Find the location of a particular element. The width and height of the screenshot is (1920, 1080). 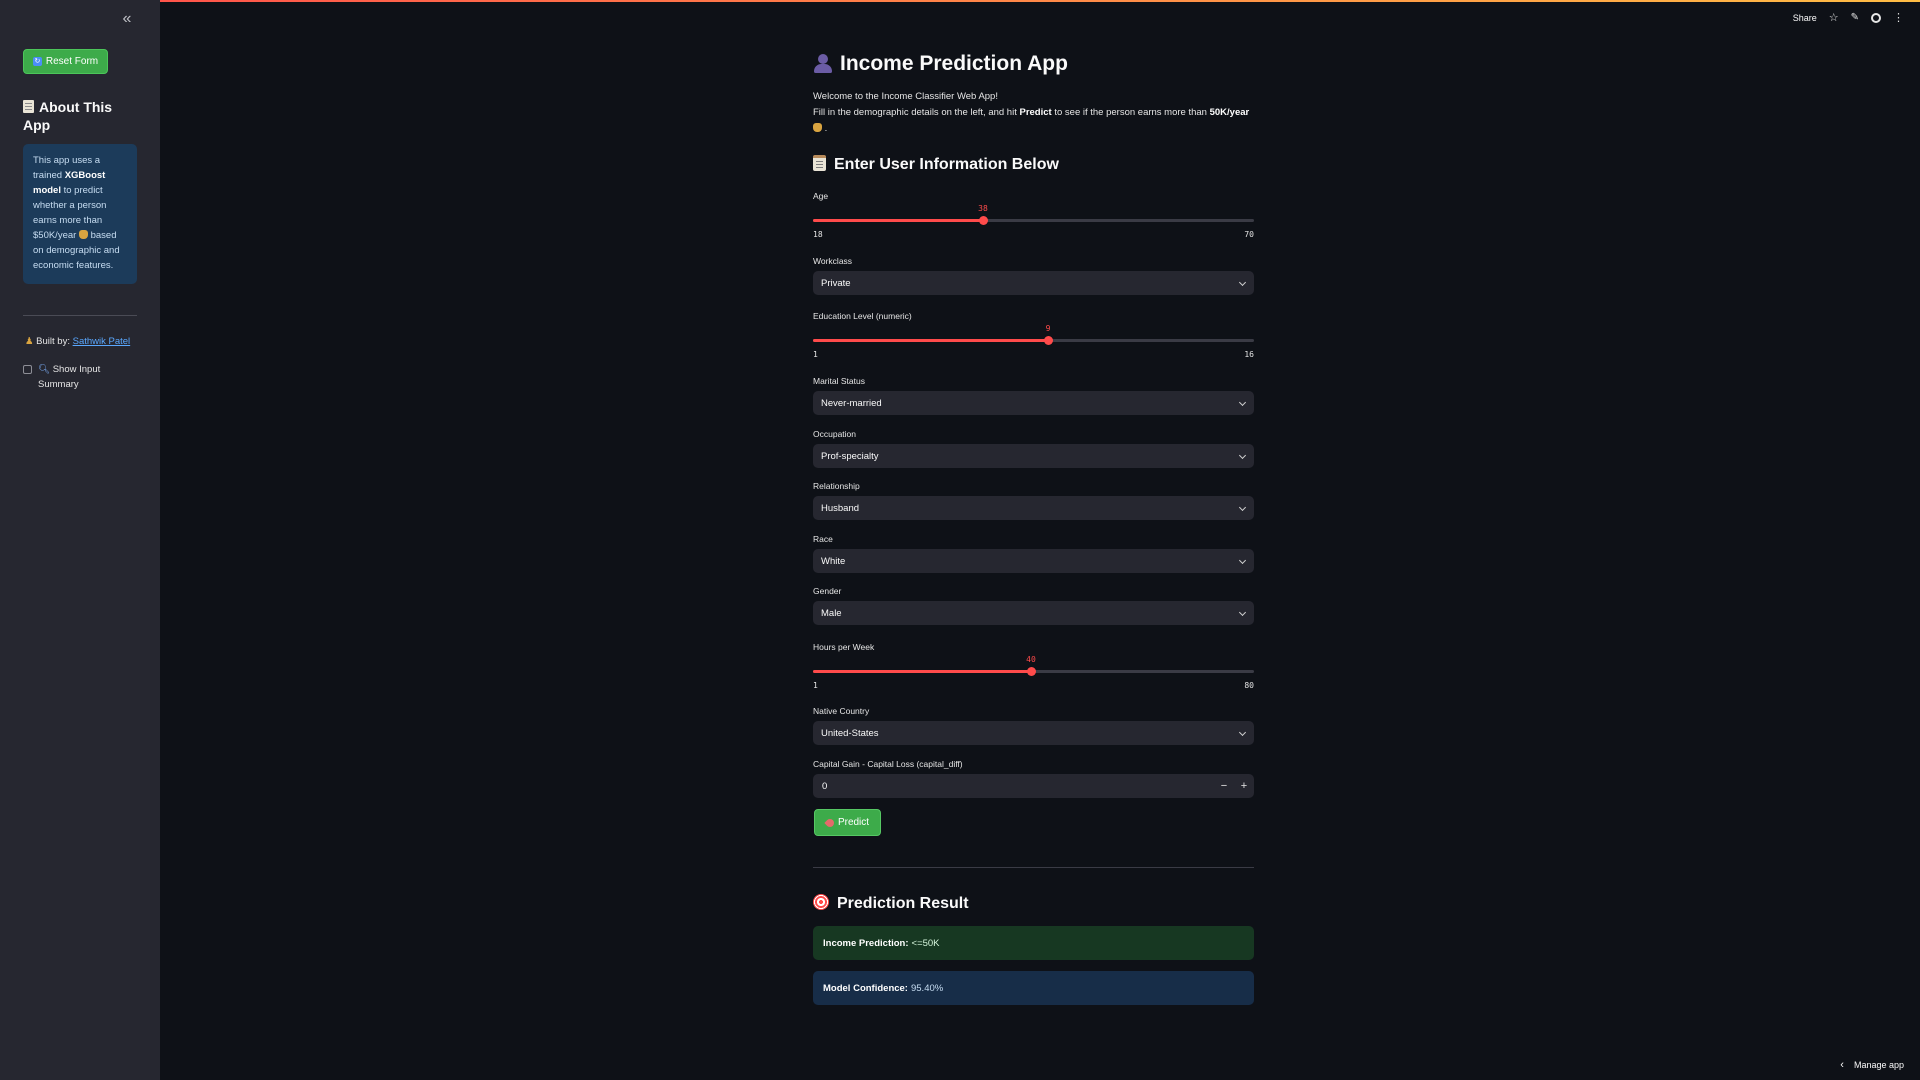

education-label: Education Level (numeric) is located at coordinates (862, 316).